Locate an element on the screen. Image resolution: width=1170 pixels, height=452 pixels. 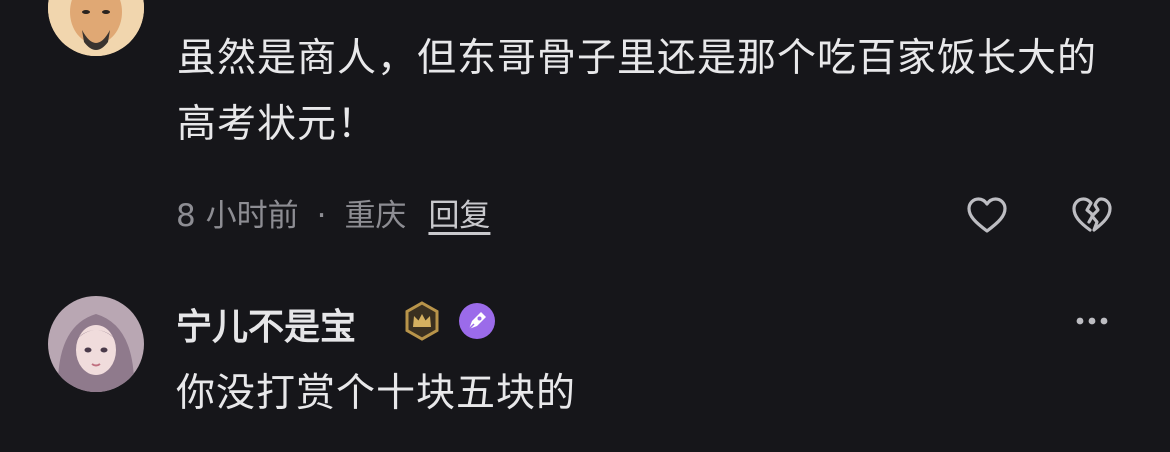
heart-outline-icon is located at coordinates (987, 215).